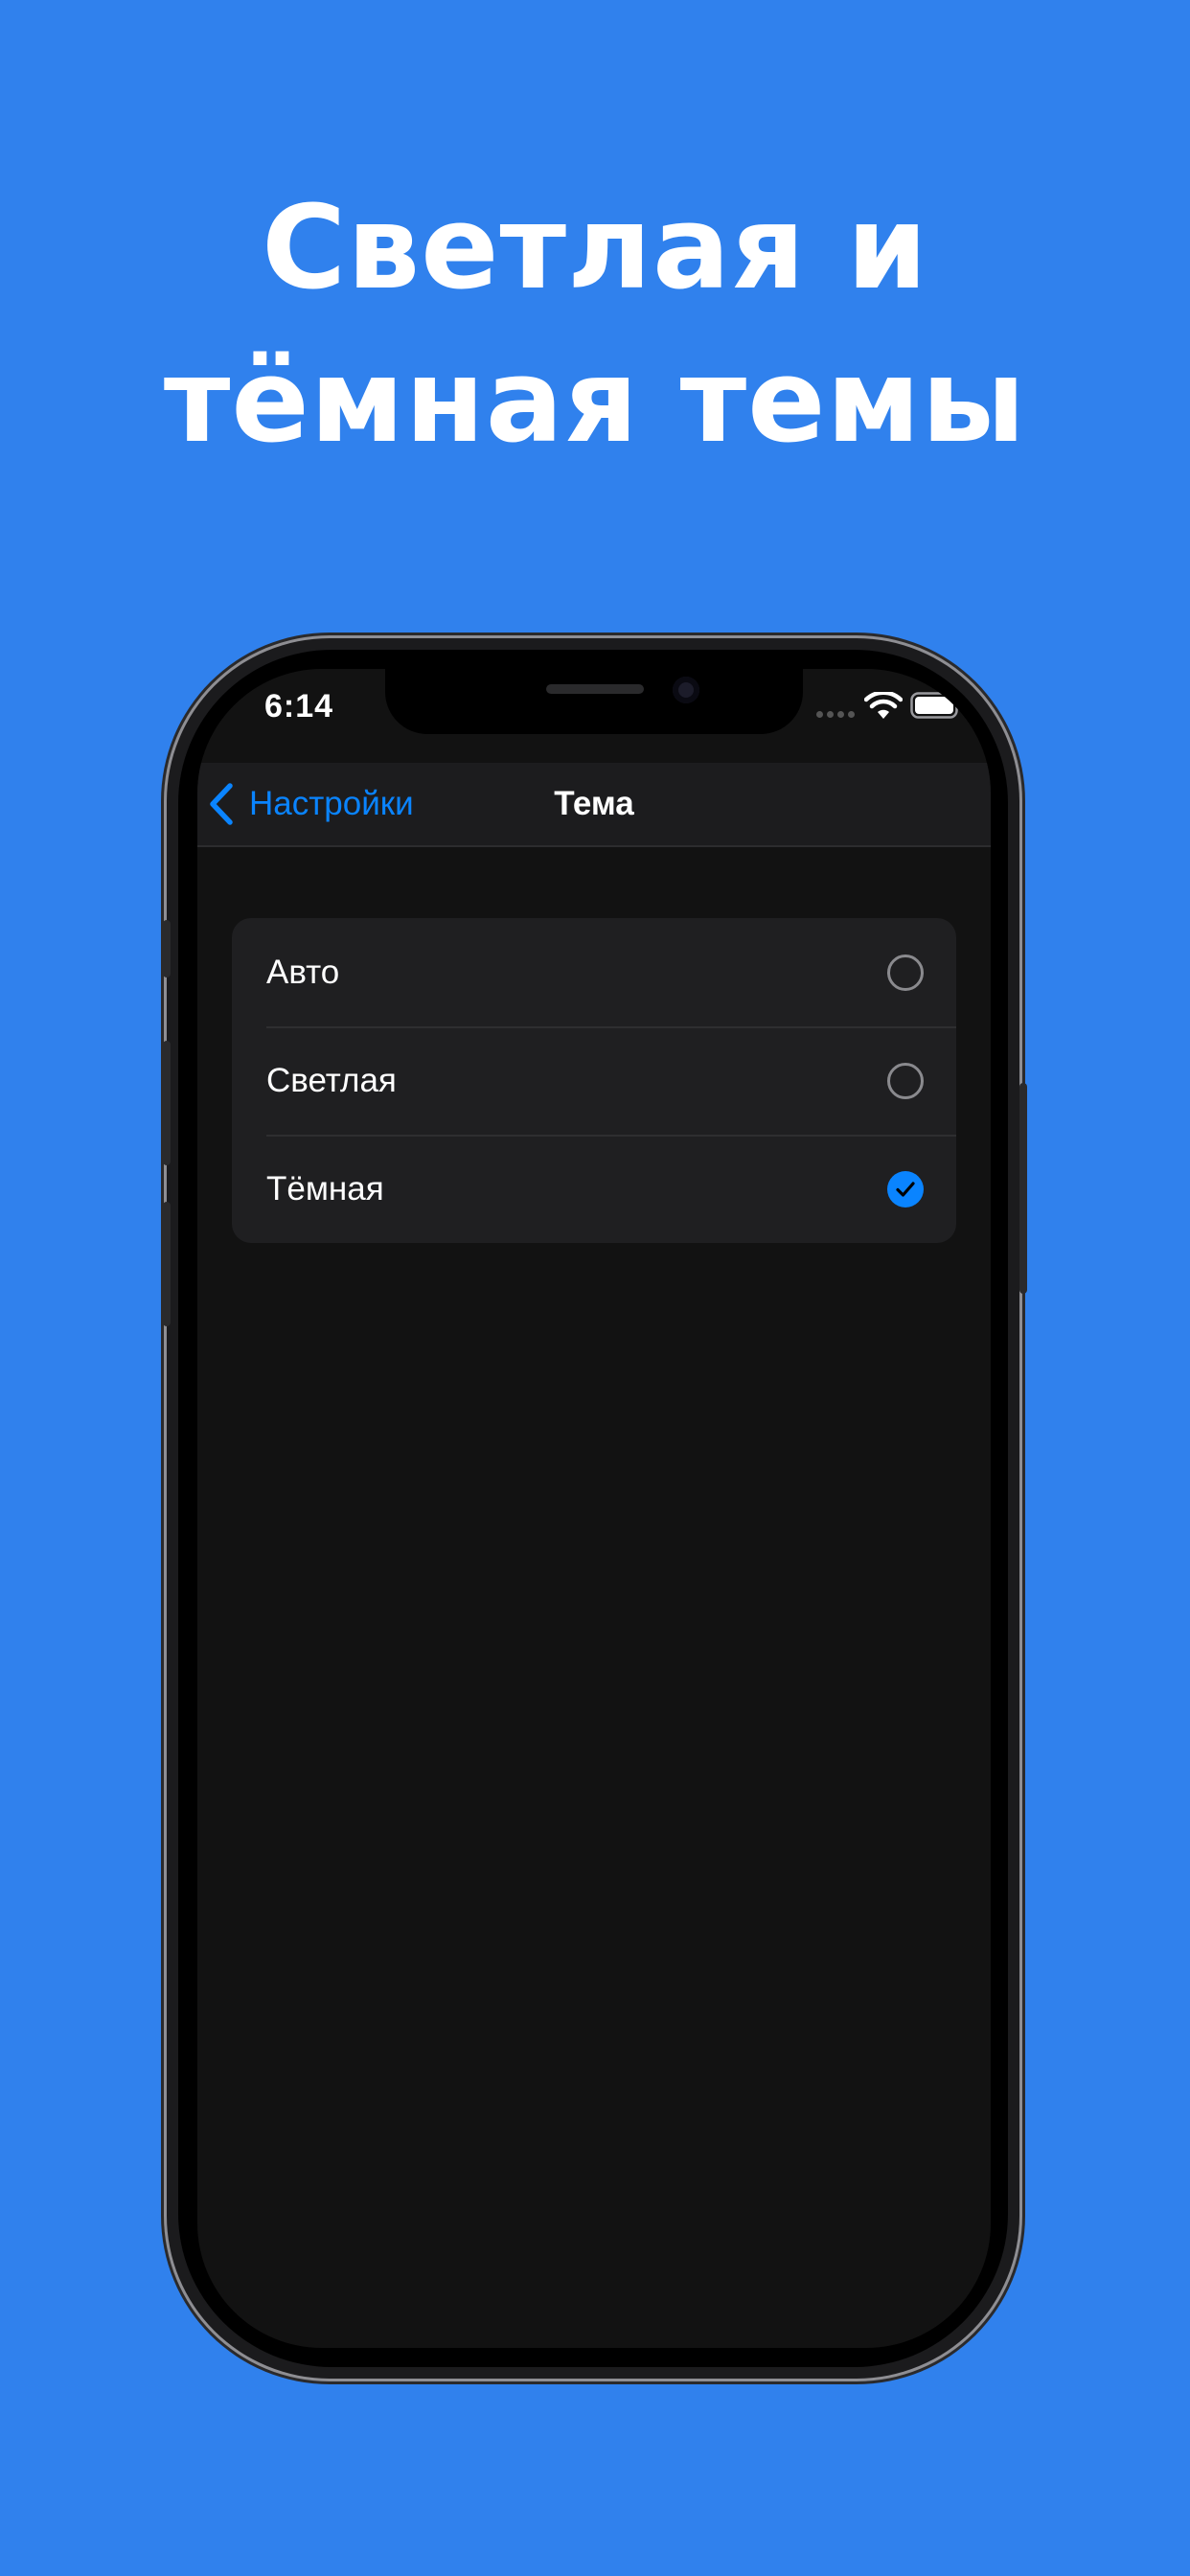 This screenshot has height=2576, width=1190. I want to click on battery-icon, so click(936, 705).